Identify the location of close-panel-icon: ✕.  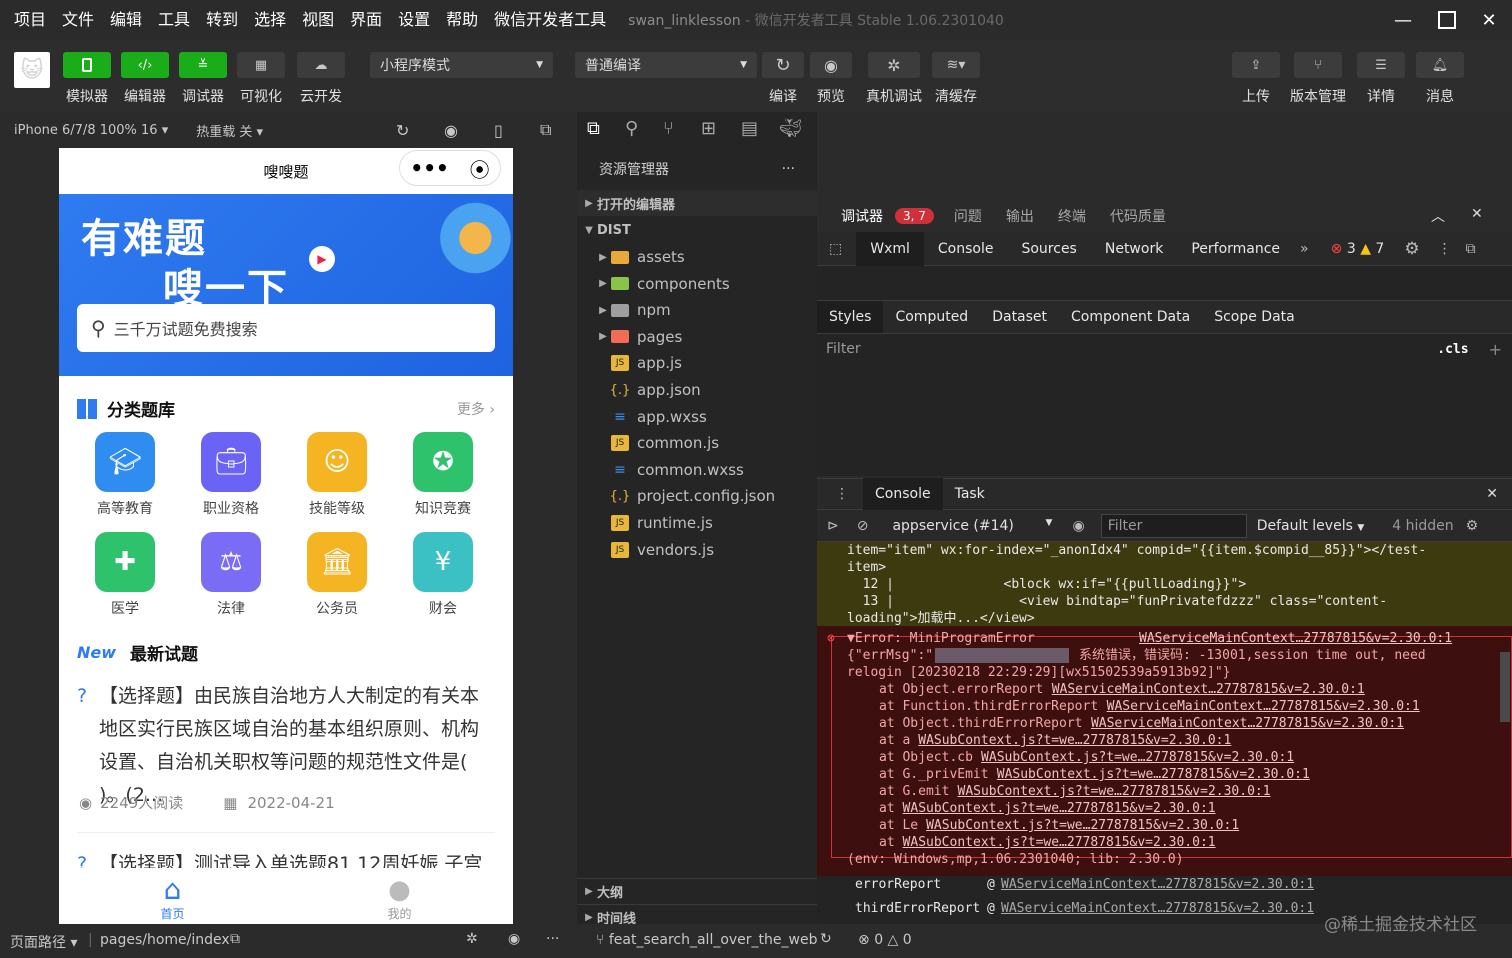
(1477, 214).